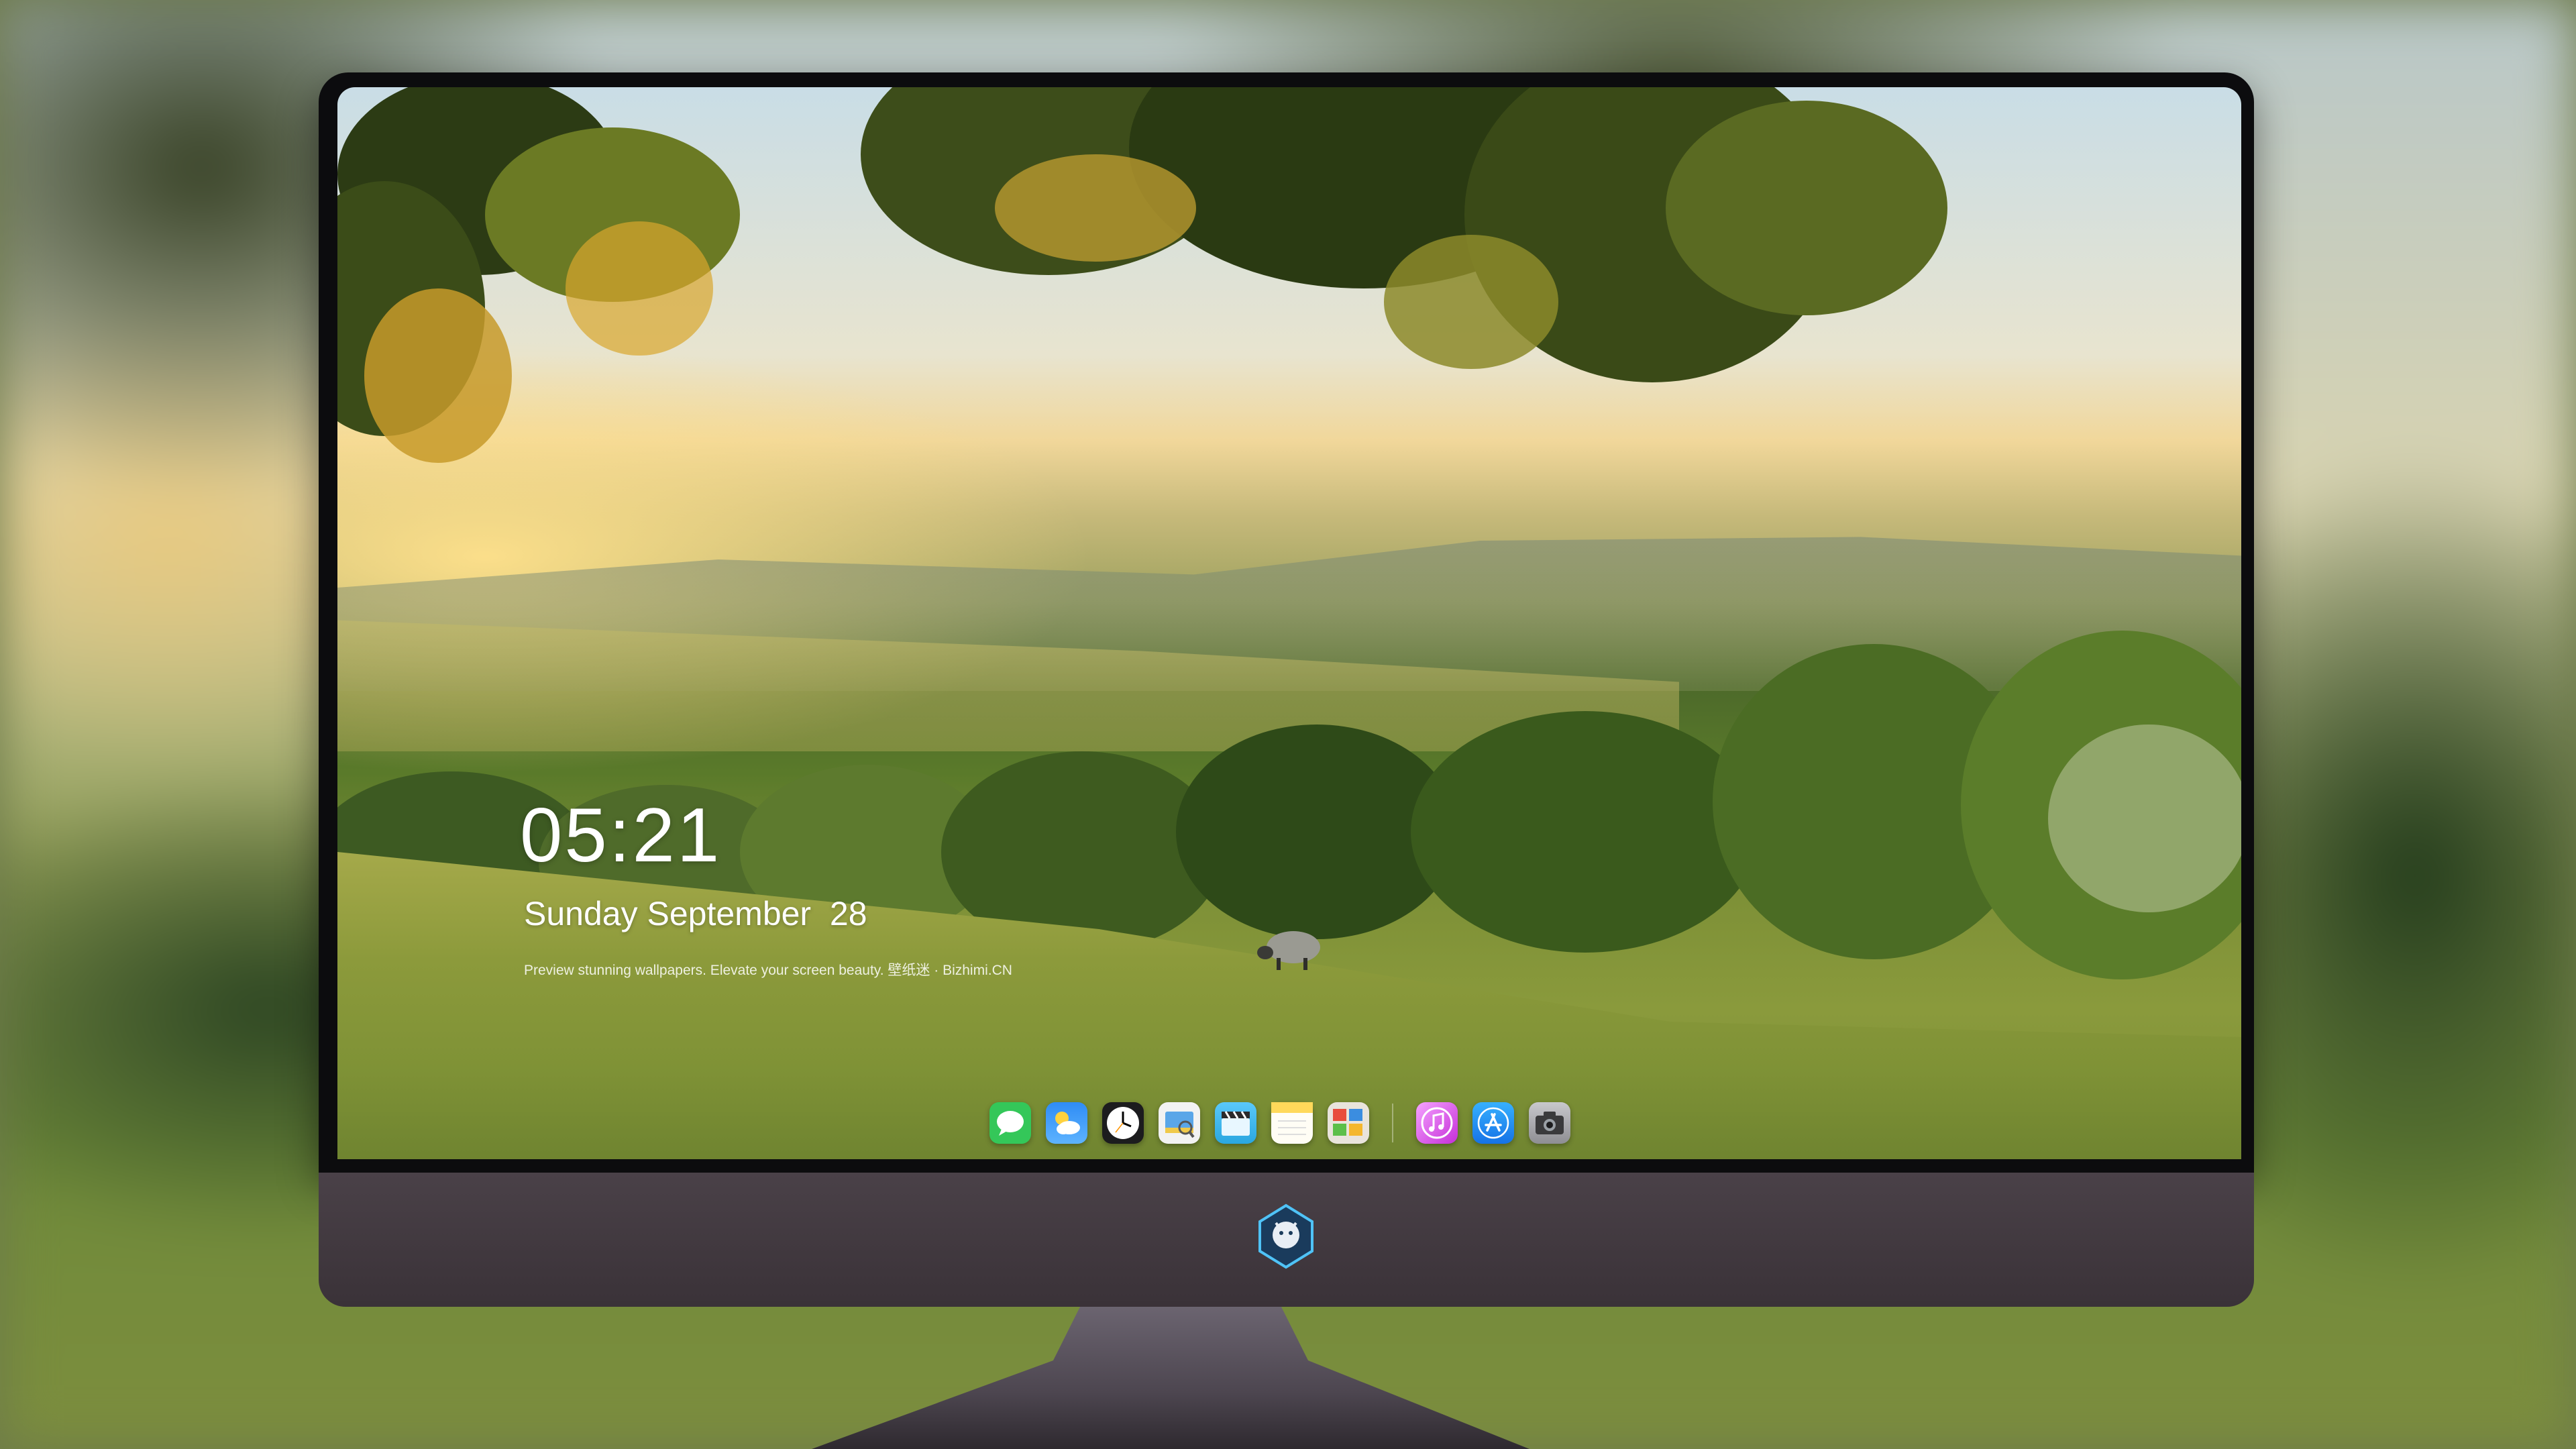 The height and width of the screenshot is (1449, 2576). I want to click on messages-icon, so click(1010, 1123).